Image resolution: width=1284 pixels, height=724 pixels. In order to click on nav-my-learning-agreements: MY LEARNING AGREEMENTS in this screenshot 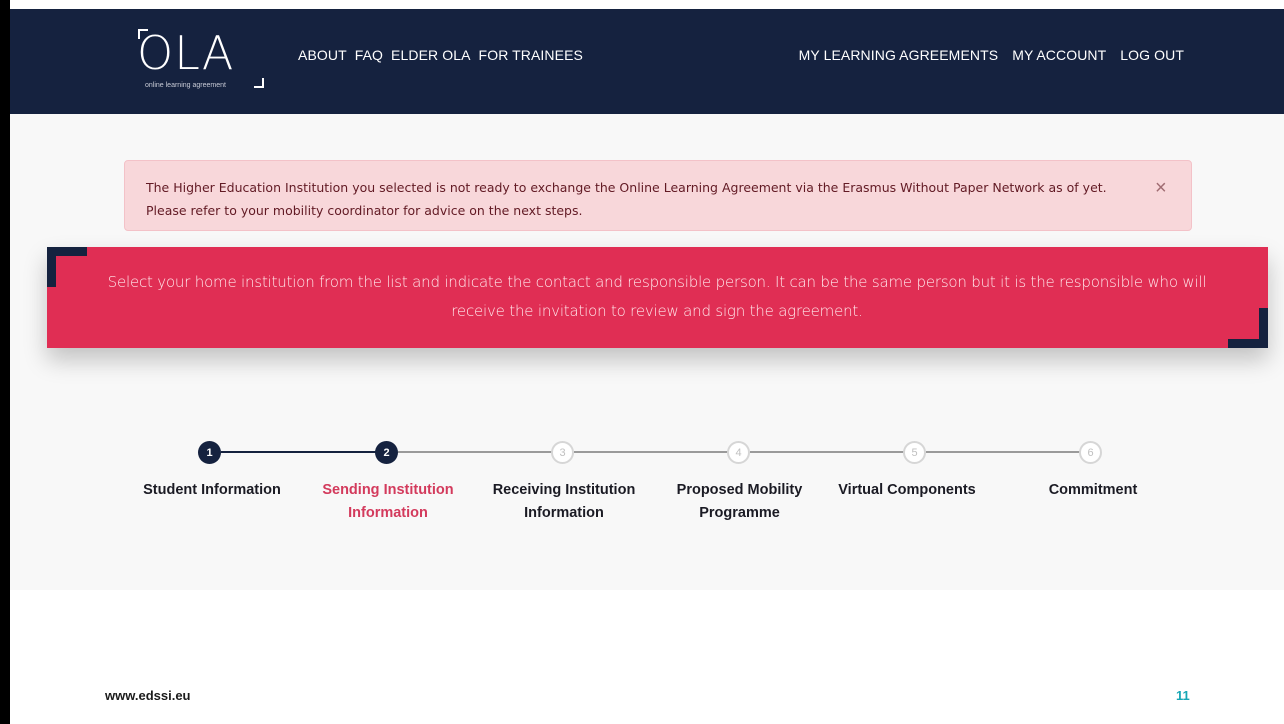, I will do `click(899, 55)`.